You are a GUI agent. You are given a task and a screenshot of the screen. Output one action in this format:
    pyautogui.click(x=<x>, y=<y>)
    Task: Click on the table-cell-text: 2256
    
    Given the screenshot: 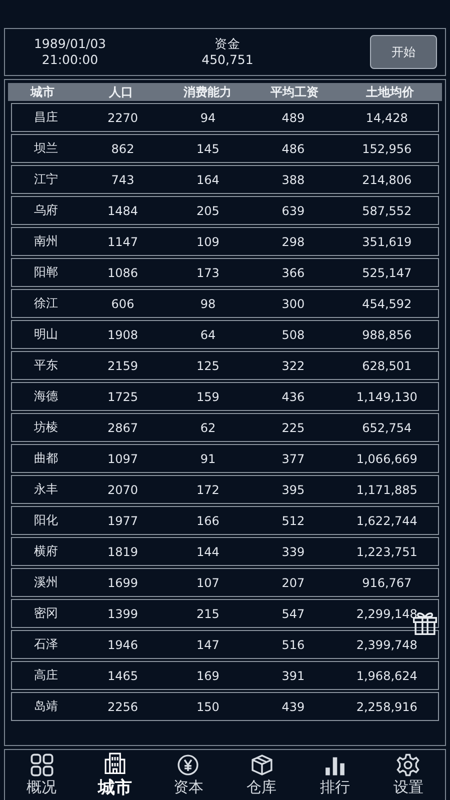 What is the action you would take?
    pyautogui.click(x=123, y=707)
    